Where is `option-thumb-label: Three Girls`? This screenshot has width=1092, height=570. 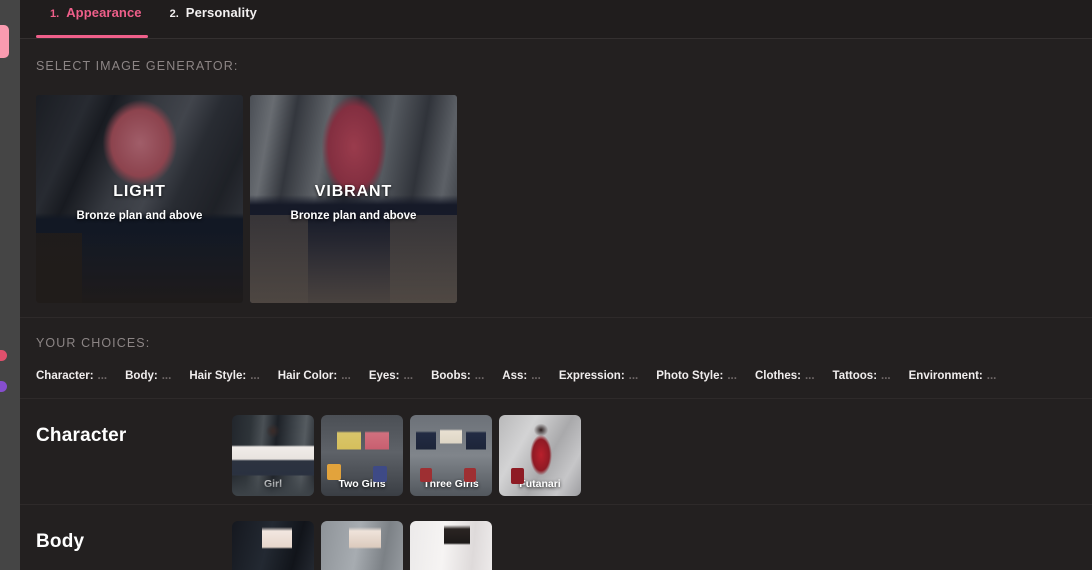
option-thumb-label: Three Girls is located at coordinates (451, 484).